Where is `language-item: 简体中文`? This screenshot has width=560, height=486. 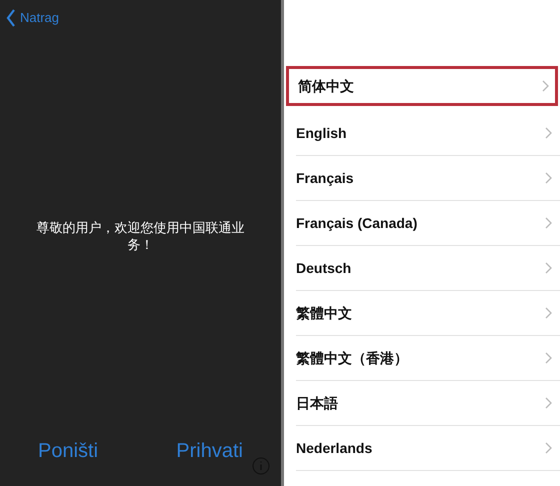
language-item: 简体中文 is located at coordinates (422, 86).